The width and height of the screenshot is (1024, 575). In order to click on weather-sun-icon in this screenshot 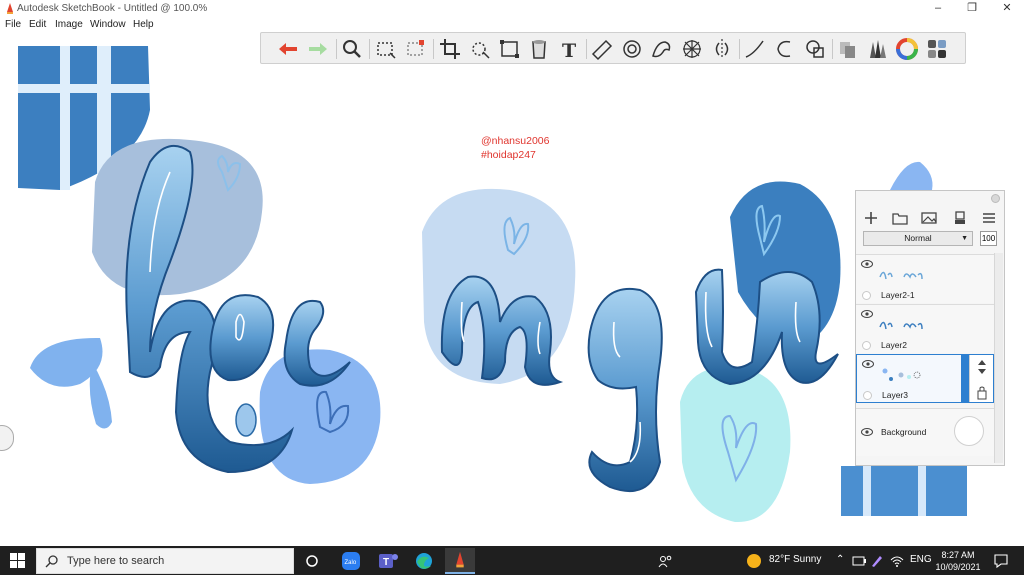, I will do `click(754, 561)`.